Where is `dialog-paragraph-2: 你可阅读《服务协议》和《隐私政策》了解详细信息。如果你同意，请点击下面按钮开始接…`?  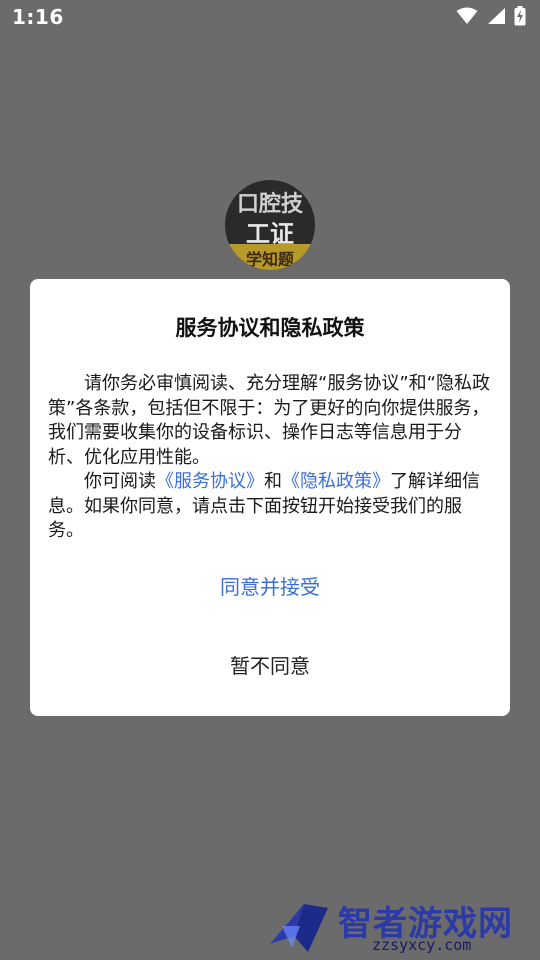 dialog-paragraph-2: 你可阅读《服务协议》和《隐私政策》了解详细信息。如果你同意，请点击下面按钮开始接… is located at coordinates (271, 507).